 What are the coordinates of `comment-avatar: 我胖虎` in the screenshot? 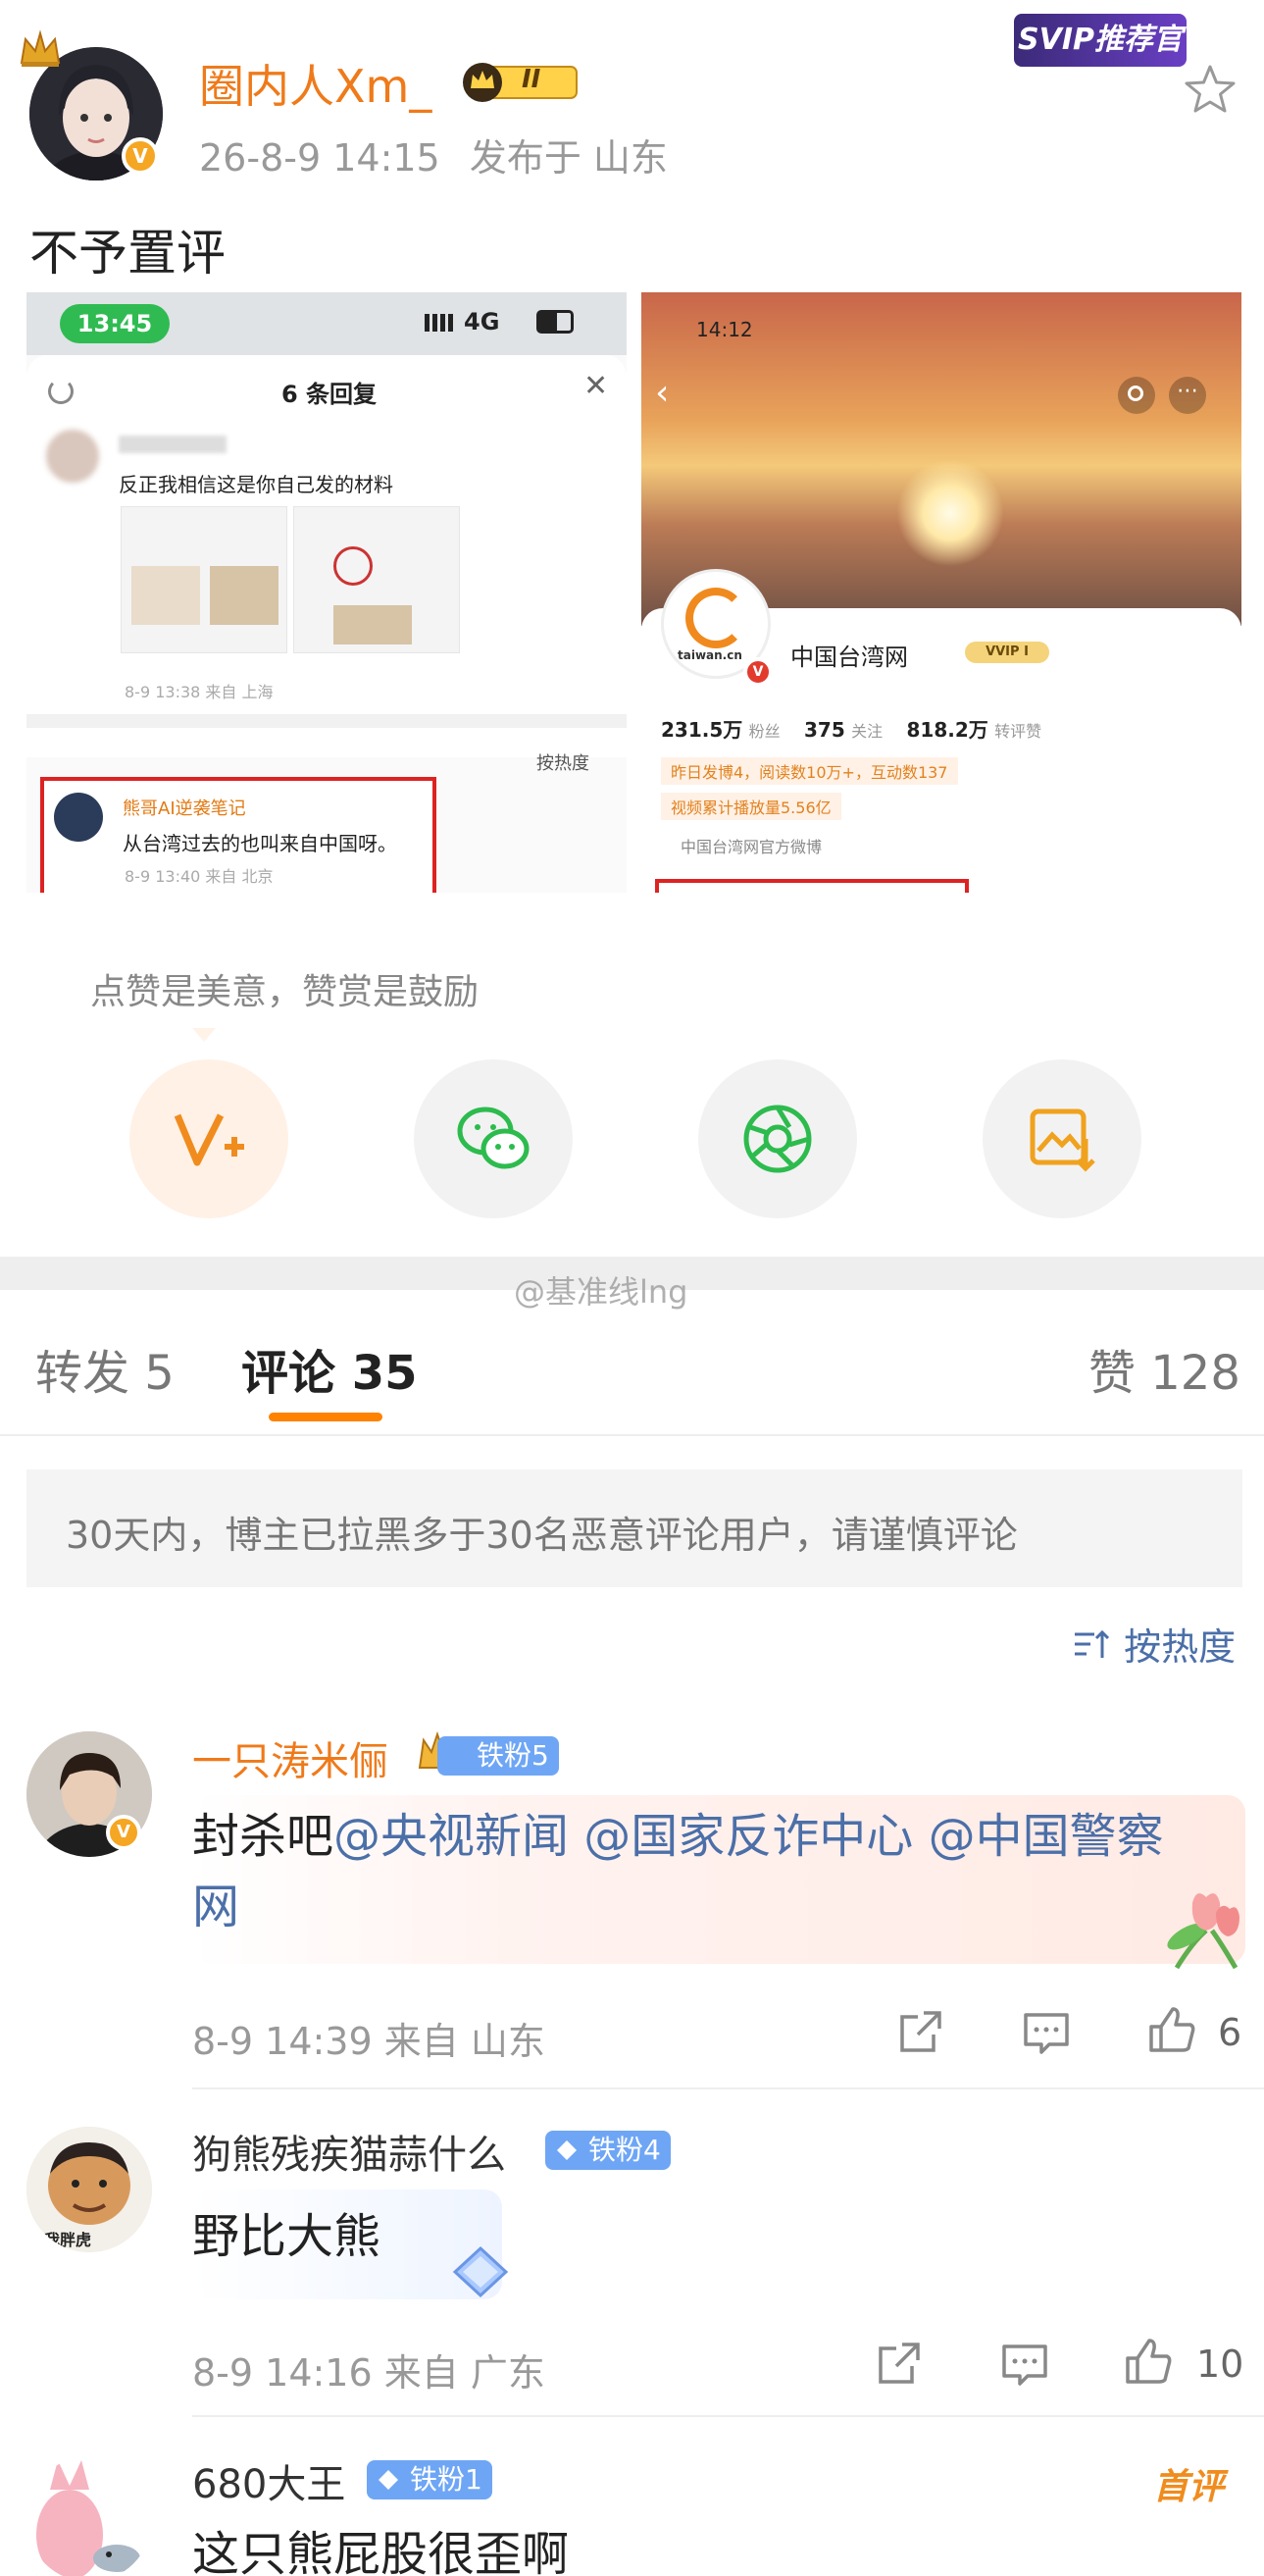 It's located at (89, 2189).